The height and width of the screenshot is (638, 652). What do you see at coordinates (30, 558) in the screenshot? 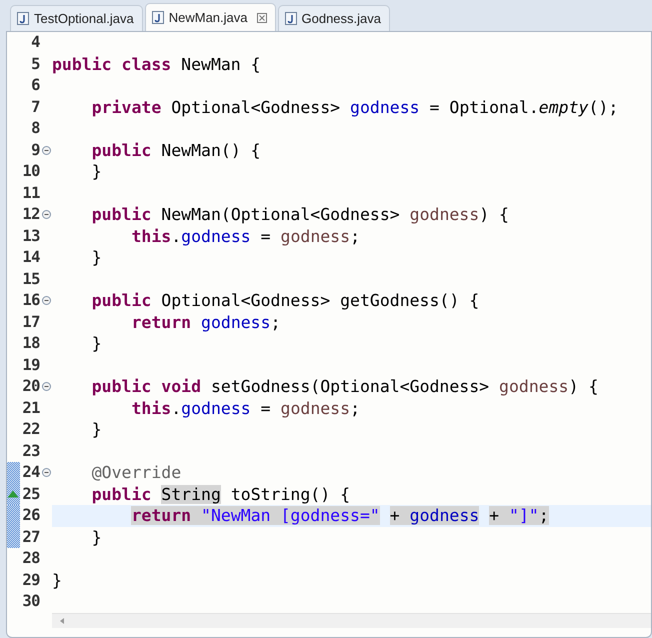
I see `line-number: 28` at bounding box center [30, 558].